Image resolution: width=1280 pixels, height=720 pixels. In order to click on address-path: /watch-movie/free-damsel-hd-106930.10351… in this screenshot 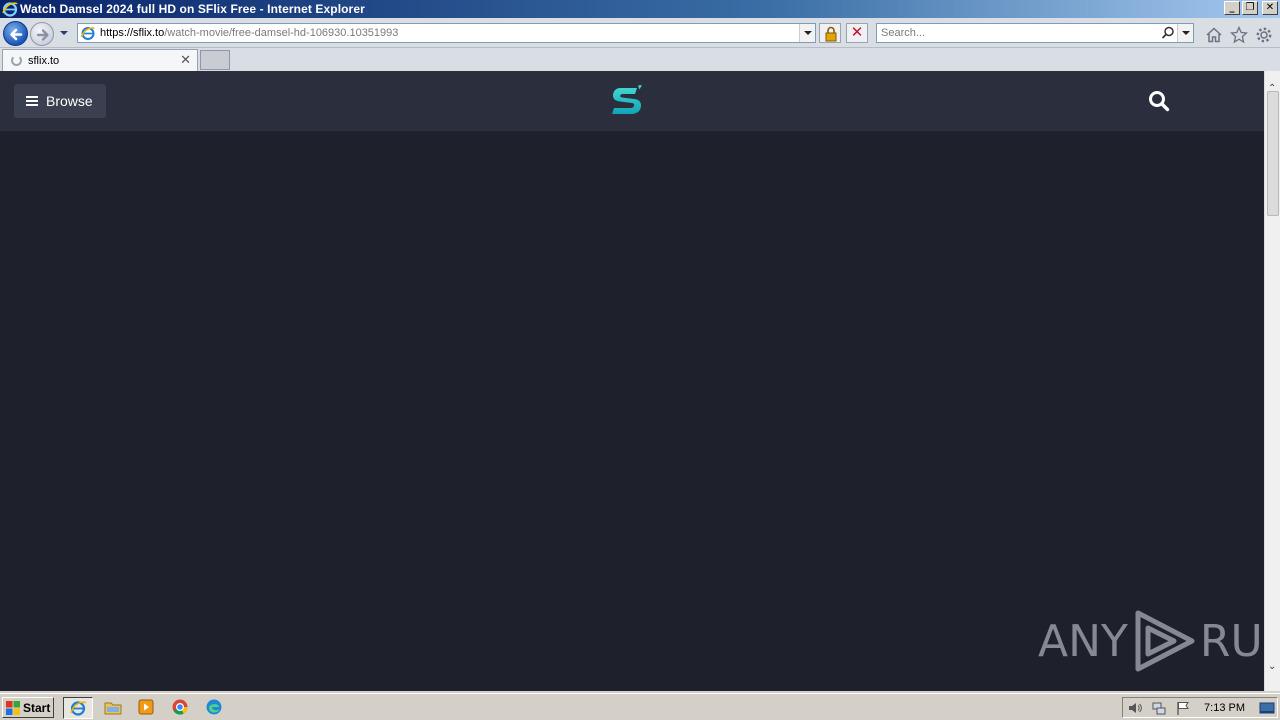, I will do `click(281, 33)`.